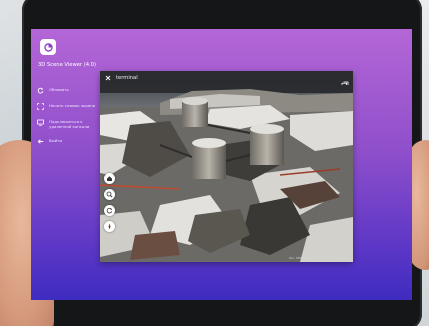 Image resolution: width=429 pixels, height=326 pixels. Describe the element at coordinates (59, 89) in the screenshot. I see `menu-item-label: Обновить` at that location.